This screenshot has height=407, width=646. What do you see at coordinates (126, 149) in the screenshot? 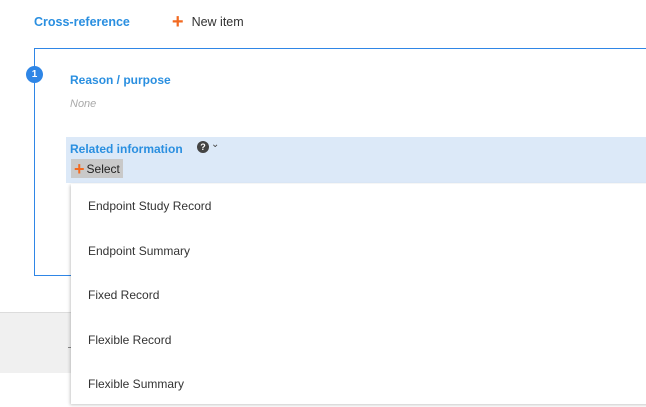
I see `related-information-label: Related information` at bounding box center [126, 149].